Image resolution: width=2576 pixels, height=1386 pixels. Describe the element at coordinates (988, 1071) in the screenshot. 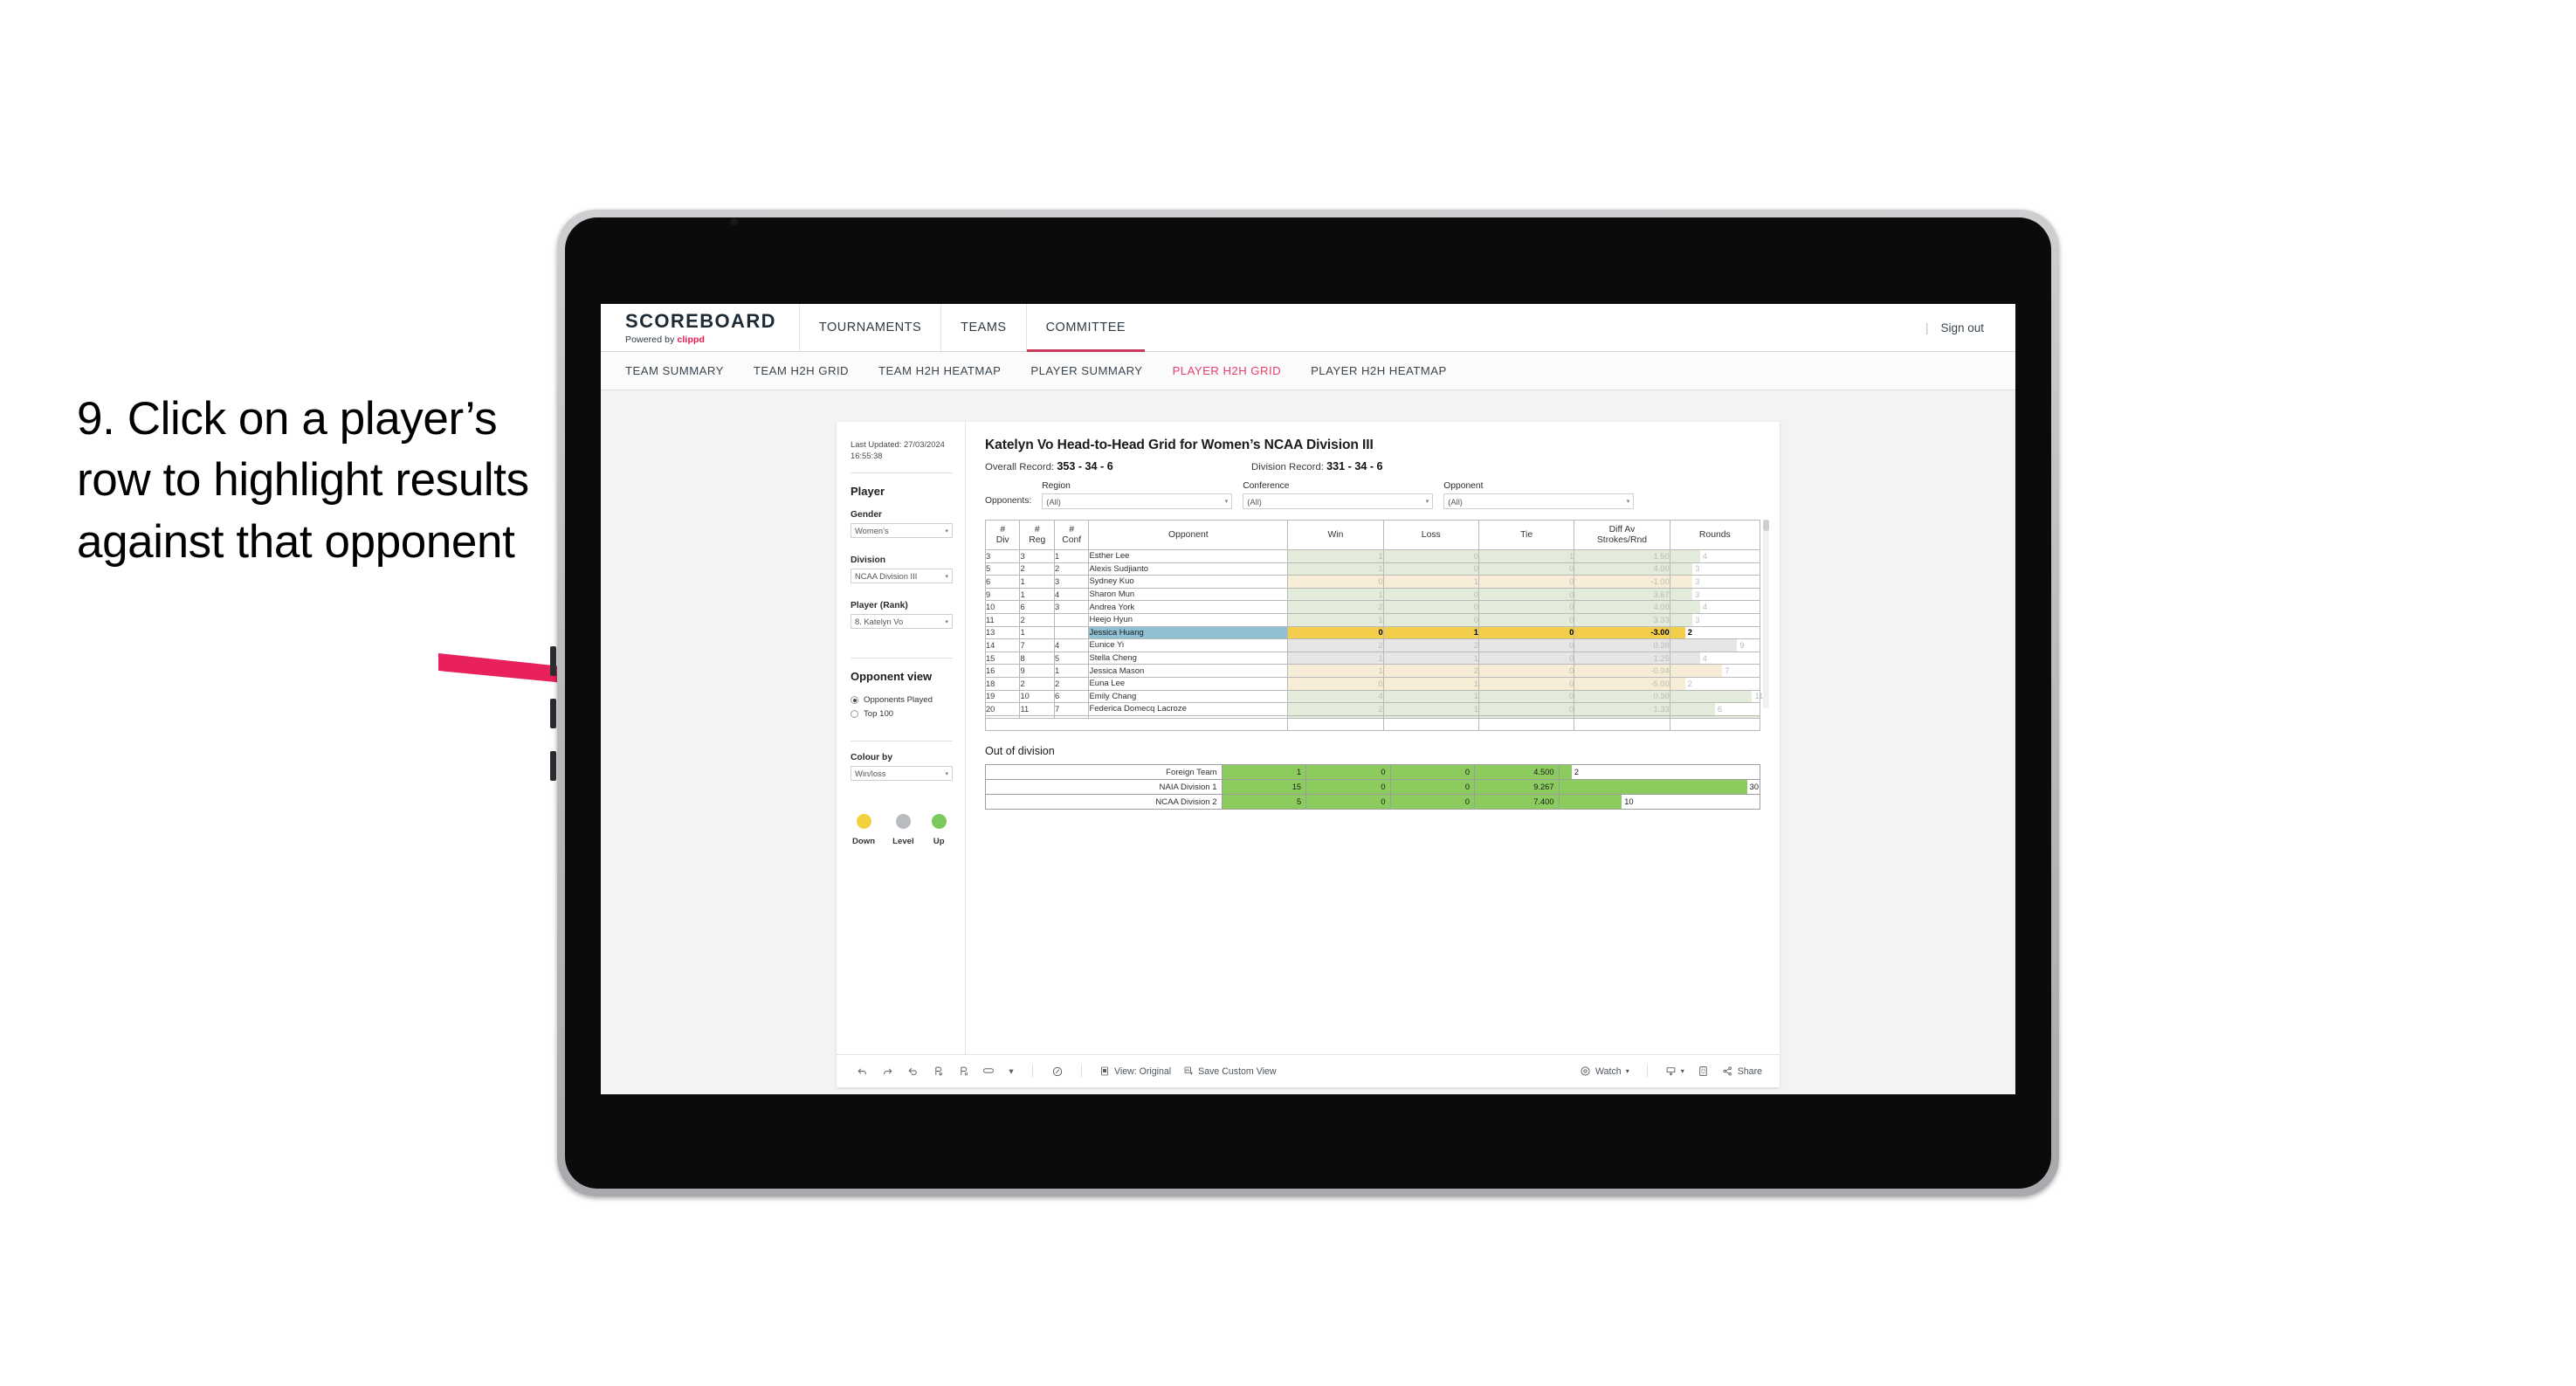

I see `filter-icon` at that location.